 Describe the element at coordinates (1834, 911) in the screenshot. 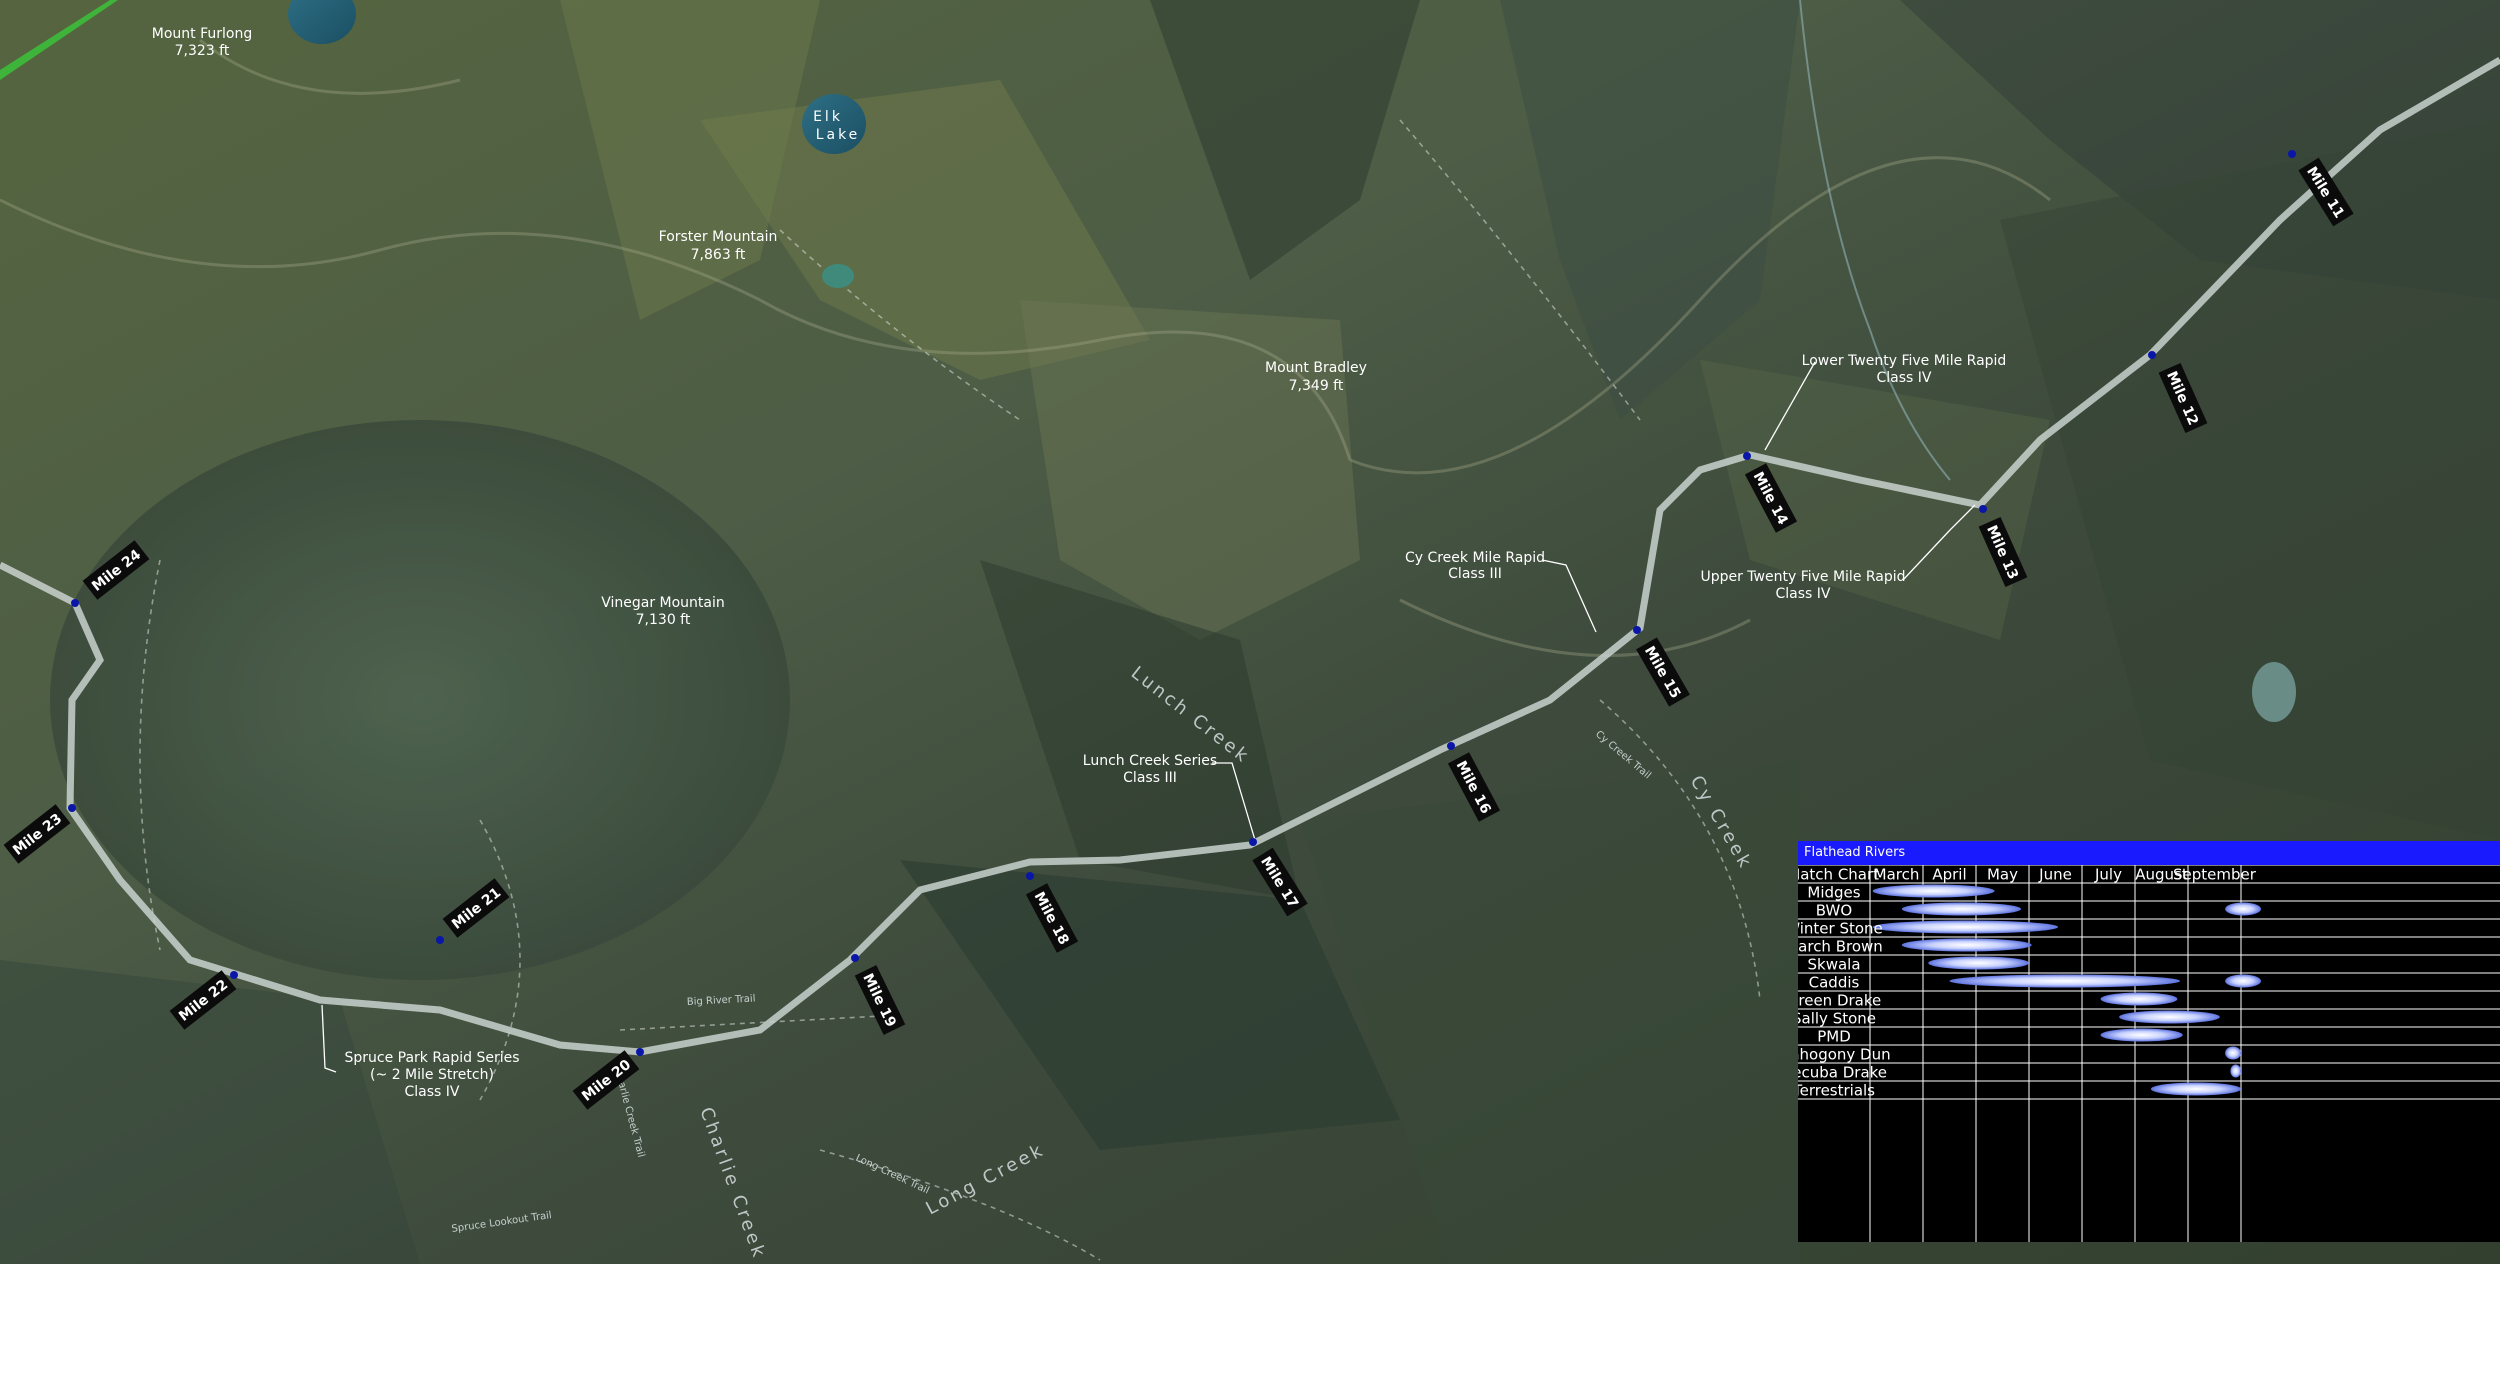

I see `insect-label: BWO` at that location.